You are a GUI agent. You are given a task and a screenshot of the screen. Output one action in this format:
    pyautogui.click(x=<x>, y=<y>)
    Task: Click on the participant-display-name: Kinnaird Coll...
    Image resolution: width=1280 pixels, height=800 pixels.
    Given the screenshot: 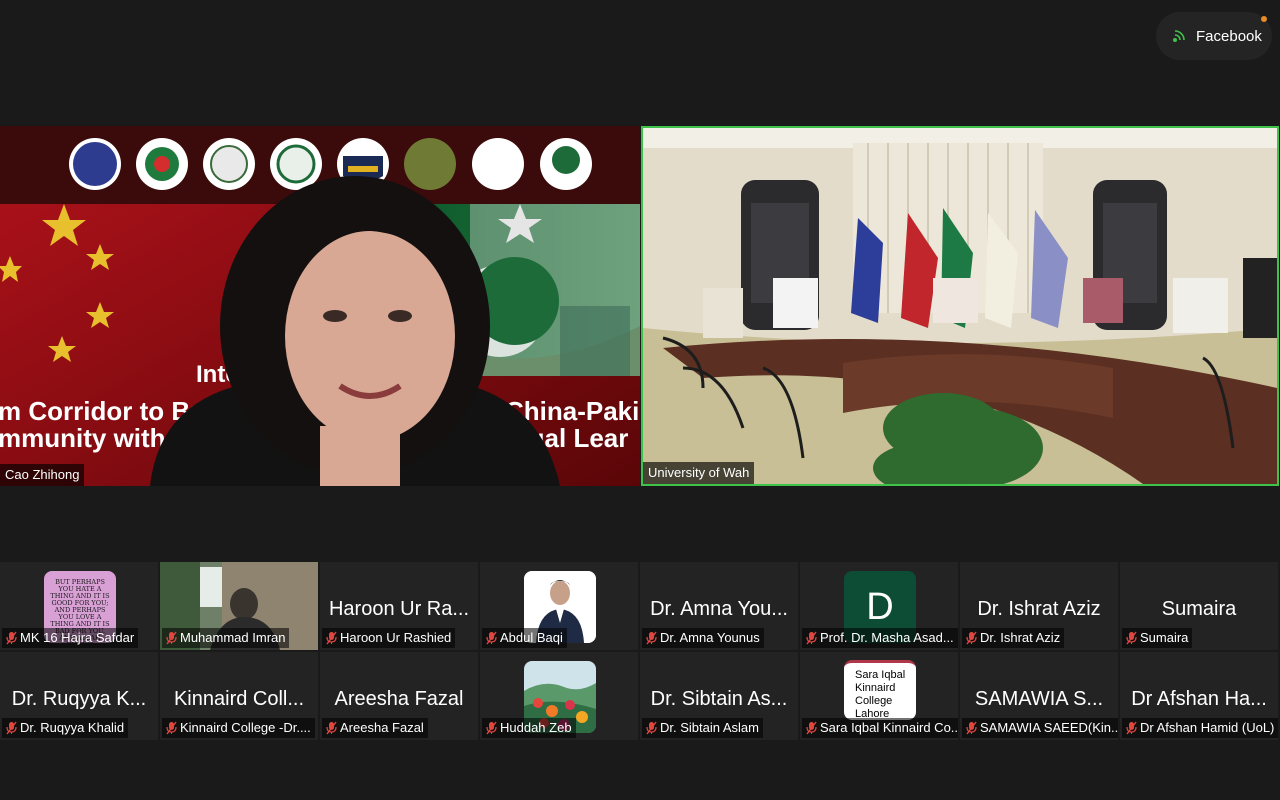 What is the action you would take?
    pyautogui.click(x=239, y=699)
    